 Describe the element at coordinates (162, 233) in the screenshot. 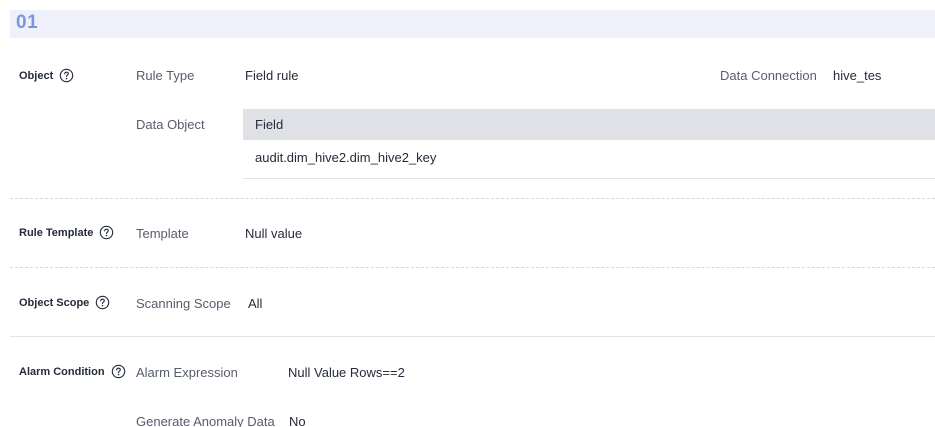

I see `template-label: Template` at that location.